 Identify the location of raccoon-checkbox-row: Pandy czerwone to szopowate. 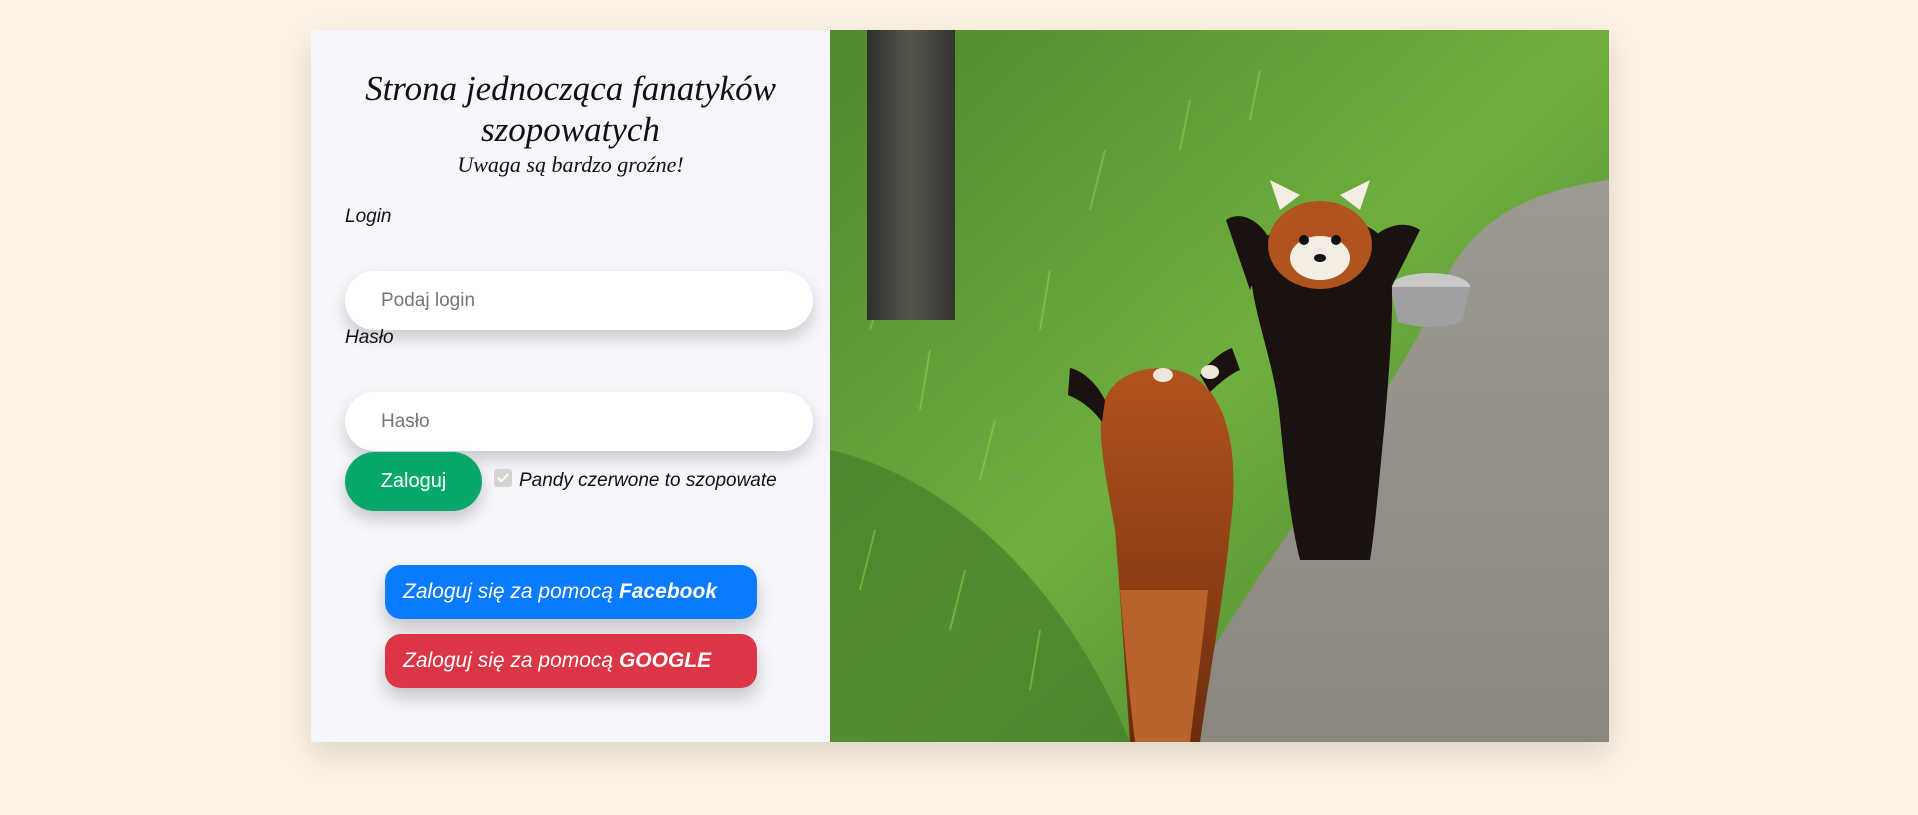
(635, 480).